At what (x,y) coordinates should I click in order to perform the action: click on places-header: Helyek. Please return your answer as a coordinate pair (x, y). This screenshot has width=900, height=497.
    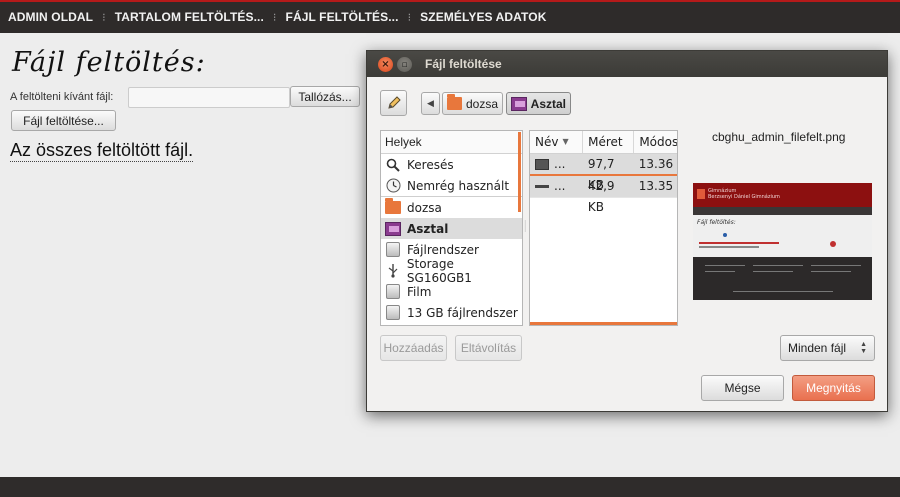
    Looking at the image, I should click on (451, 142).